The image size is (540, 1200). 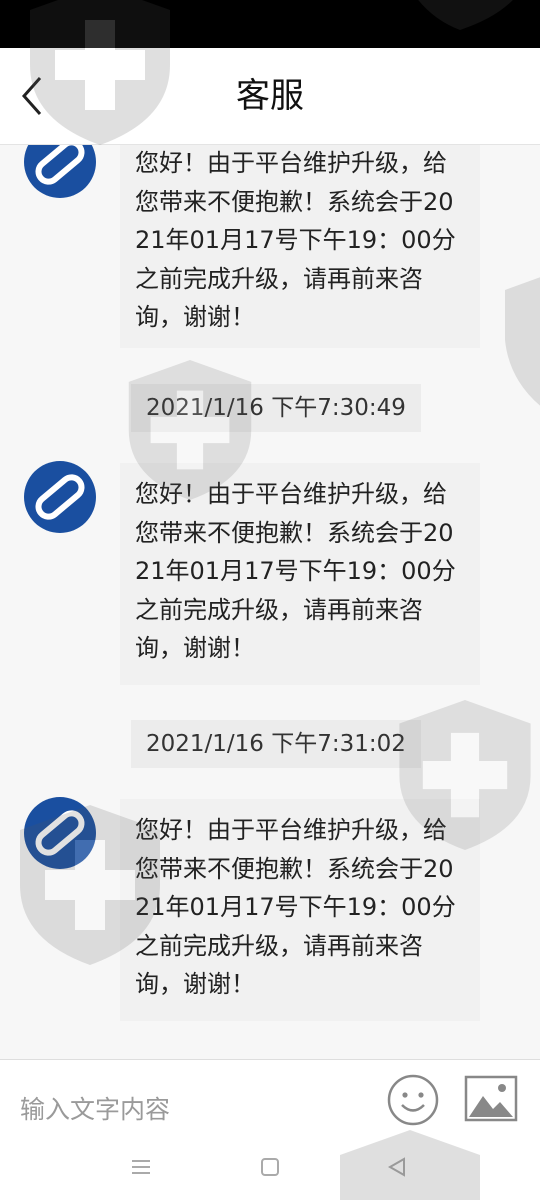 I want to click on back-triangle-icon, so click(x=396, y=1167).